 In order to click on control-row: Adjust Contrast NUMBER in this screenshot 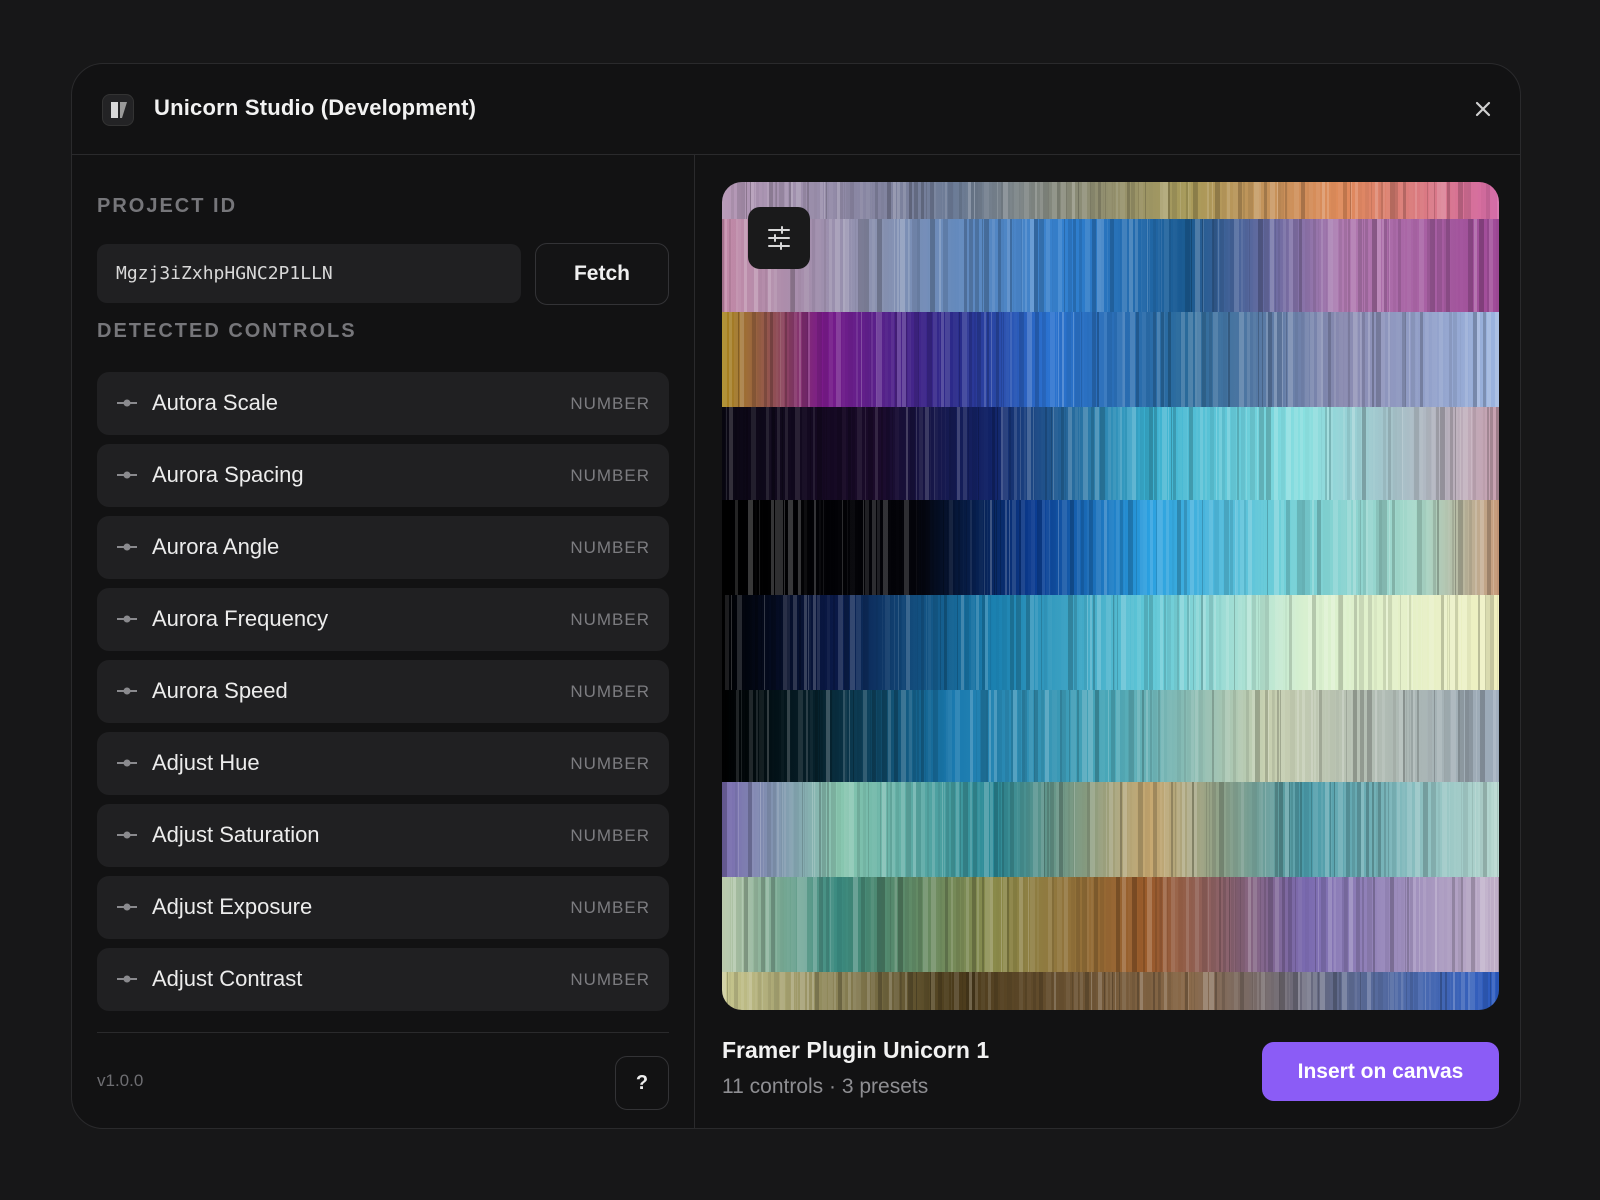, I will do `click(383, 979)`.